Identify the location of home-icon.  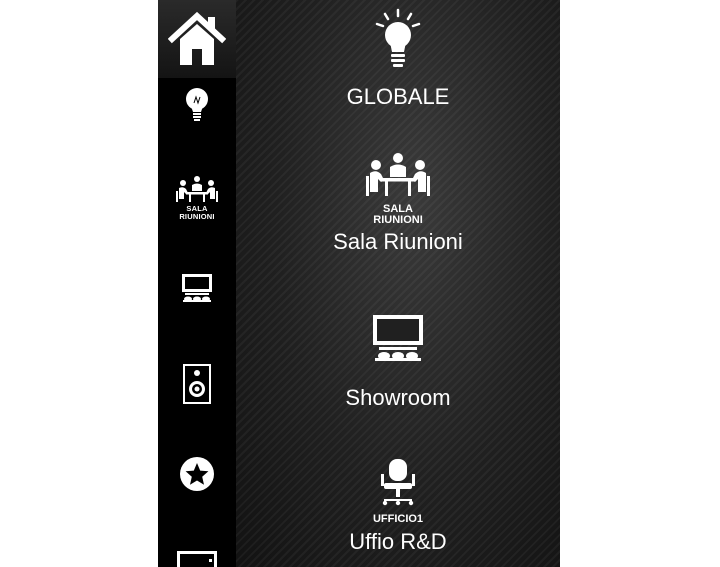
(197, 38).